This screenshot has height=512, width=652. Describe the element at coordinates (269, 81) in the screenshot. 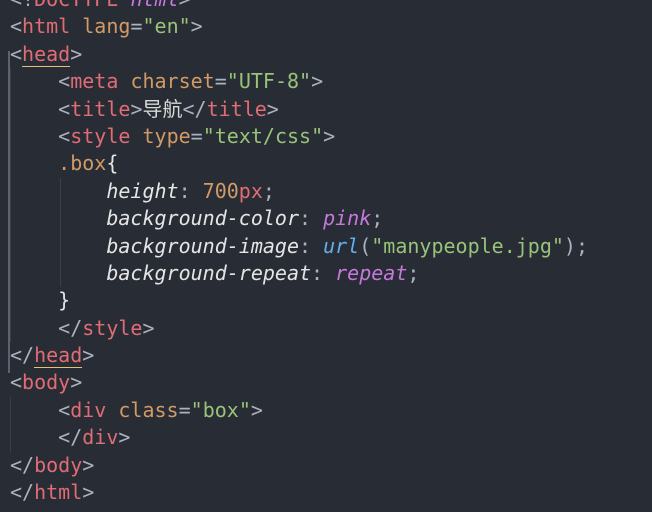

I see `token-string: "UTF-8"` at that location.